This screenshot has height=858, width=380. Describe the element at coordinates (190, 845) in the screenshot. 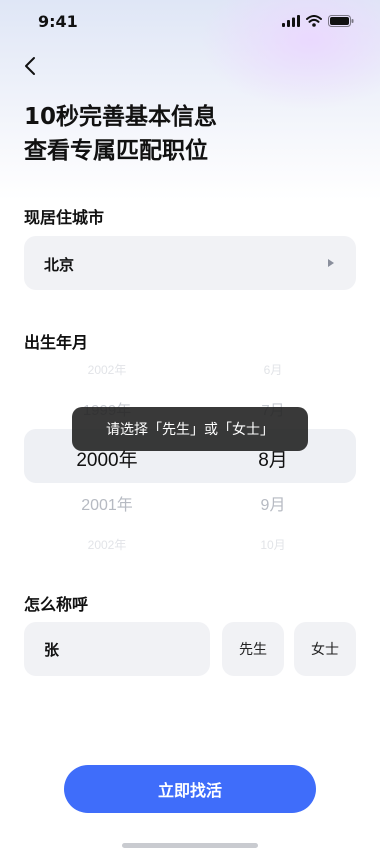

I see `home-indicator` at that location.